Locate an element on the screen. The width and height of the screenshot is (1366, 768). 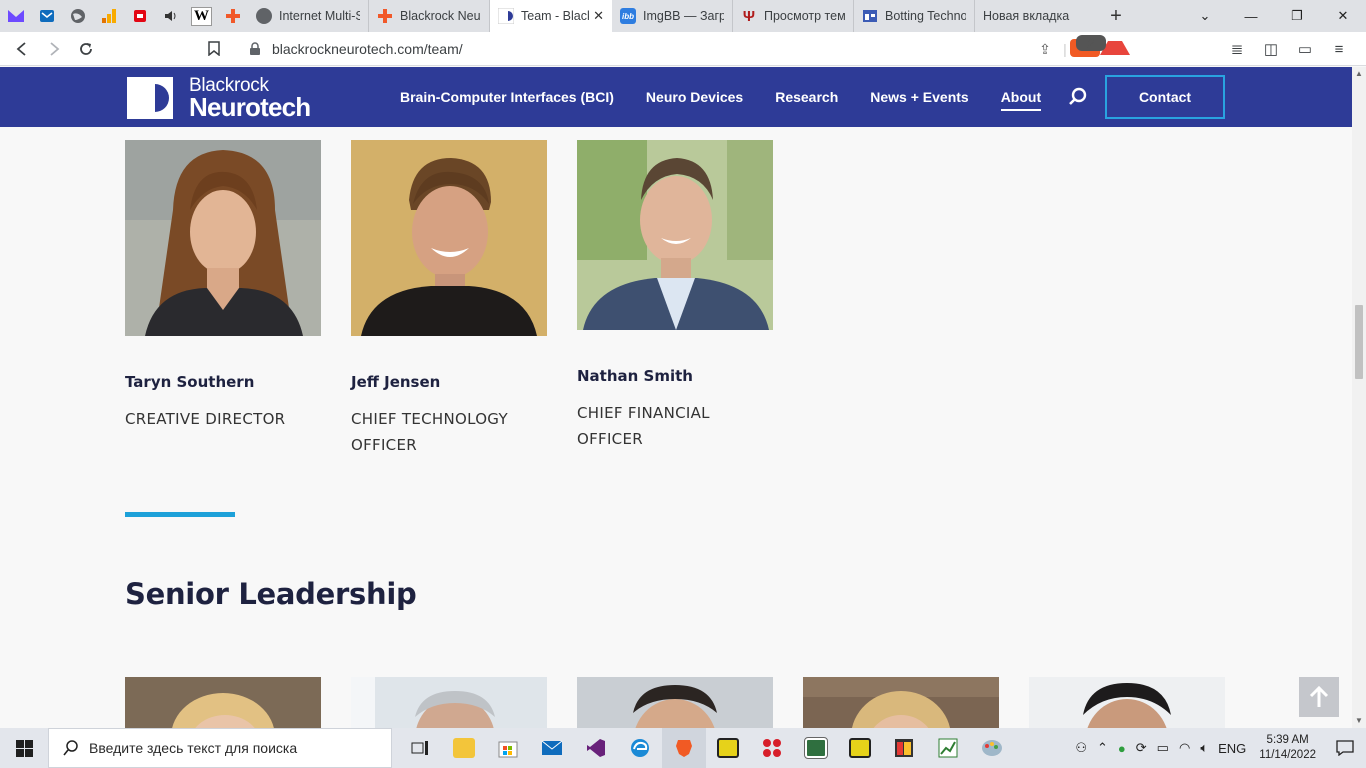
tab-team-blackrock: Team - Black ✕ is located at coordinates (551, 16).